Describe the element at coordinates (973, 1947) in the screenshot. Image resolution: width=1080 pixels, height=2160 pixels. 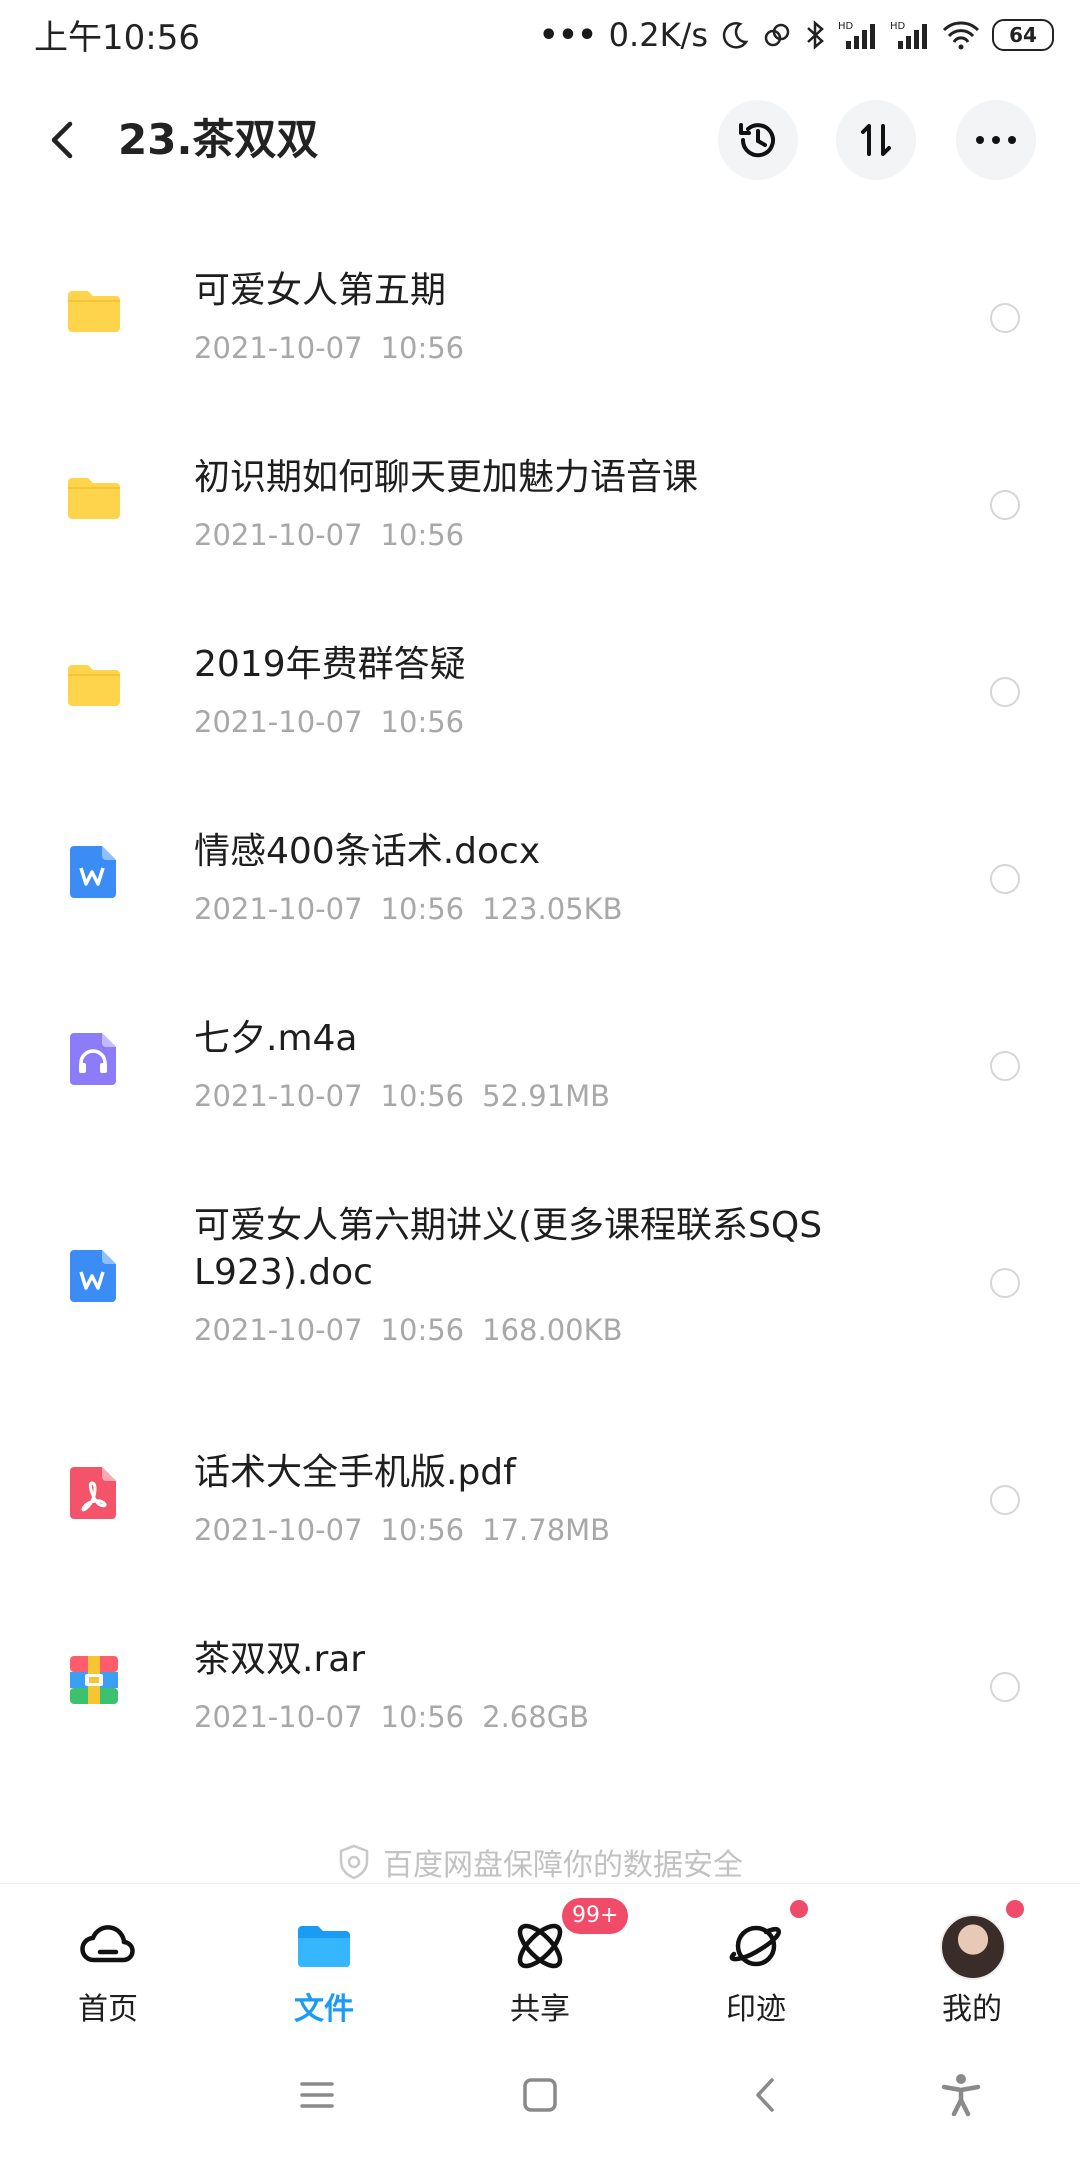
I see `avatar` at that location.